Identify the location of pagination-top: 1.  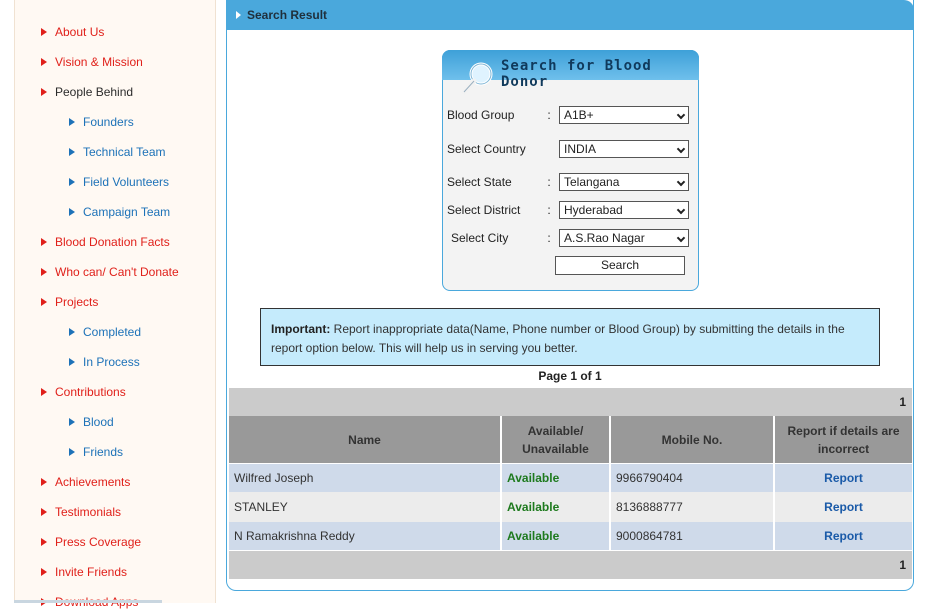
(570, 402).